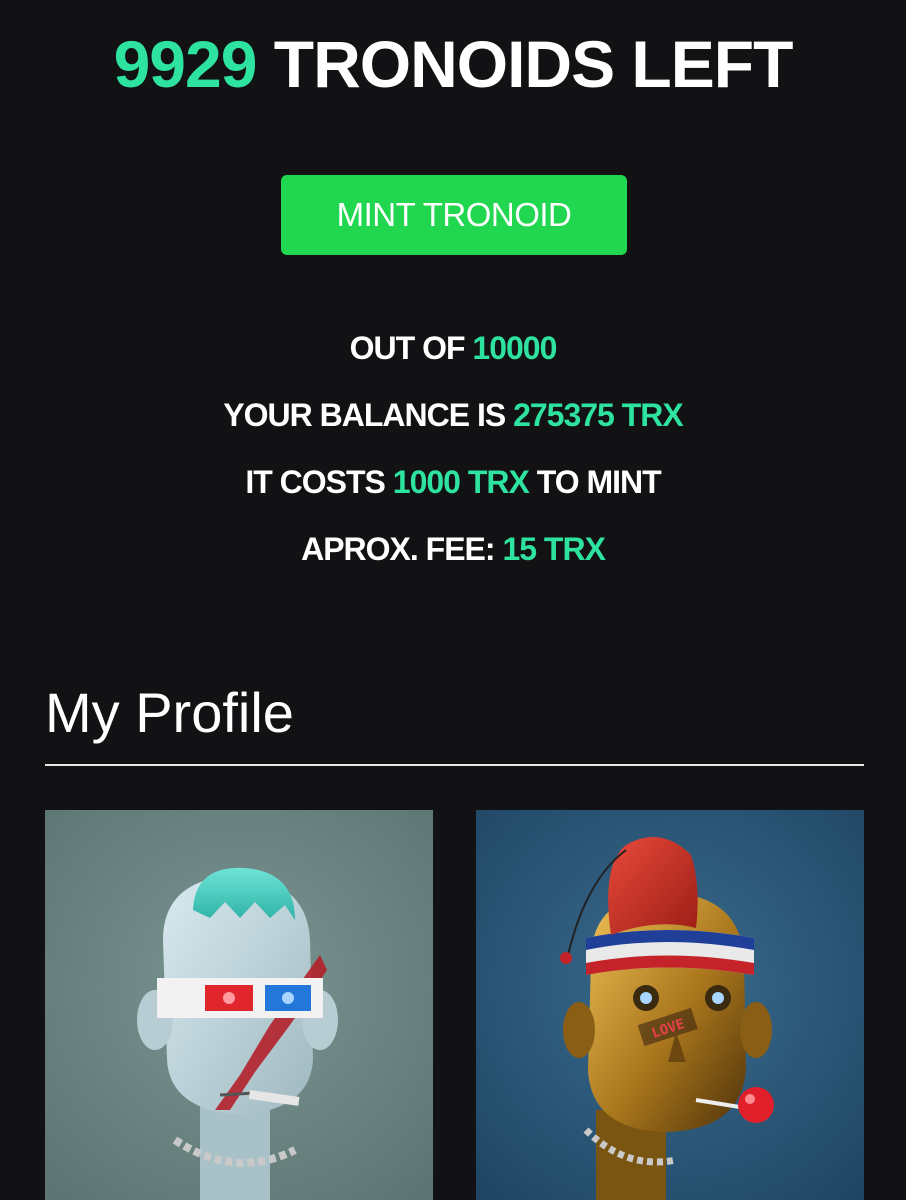 The image size is (906, 1200). I want to click on balance-value: 275375 TRX, so click(598, 415).